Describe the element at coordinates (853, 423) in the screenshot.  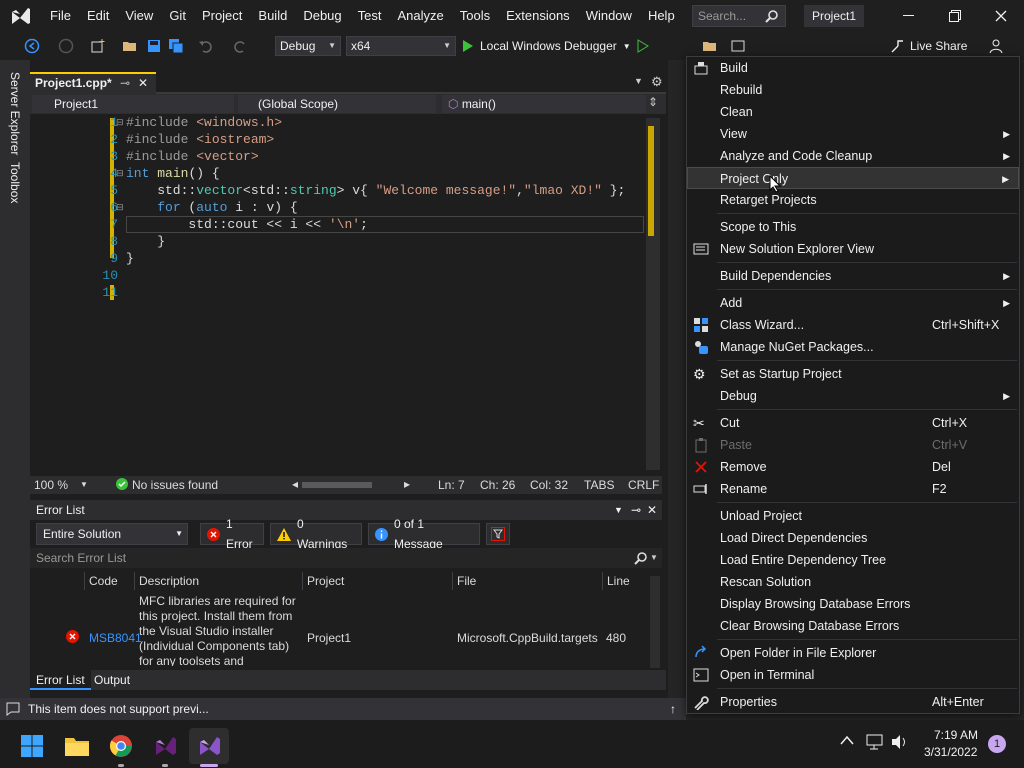
I see `menu-item-cut: ✂ Cut Ctrl+X` at that location.